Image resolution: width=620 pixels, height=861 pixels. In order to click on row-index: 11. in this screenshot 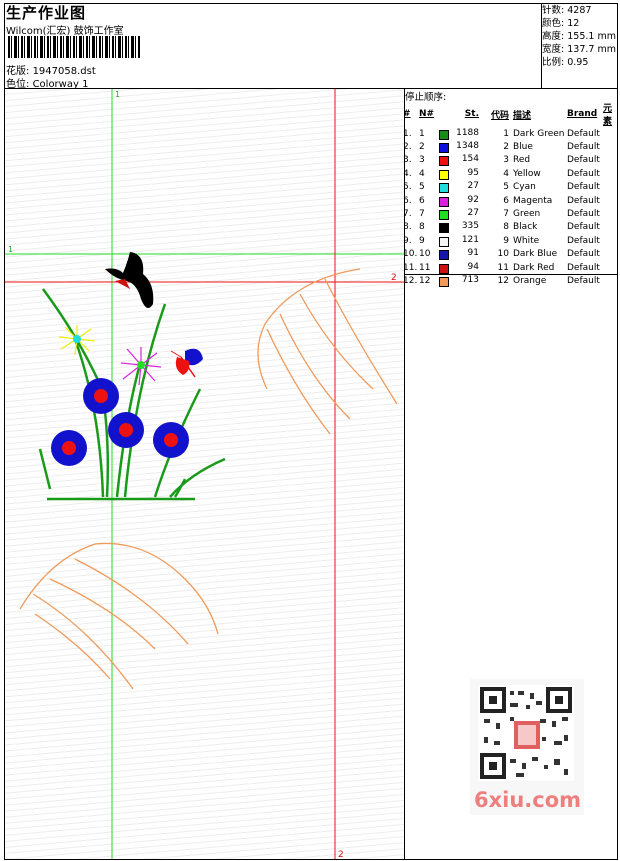, I will do `click(410, 267)`.